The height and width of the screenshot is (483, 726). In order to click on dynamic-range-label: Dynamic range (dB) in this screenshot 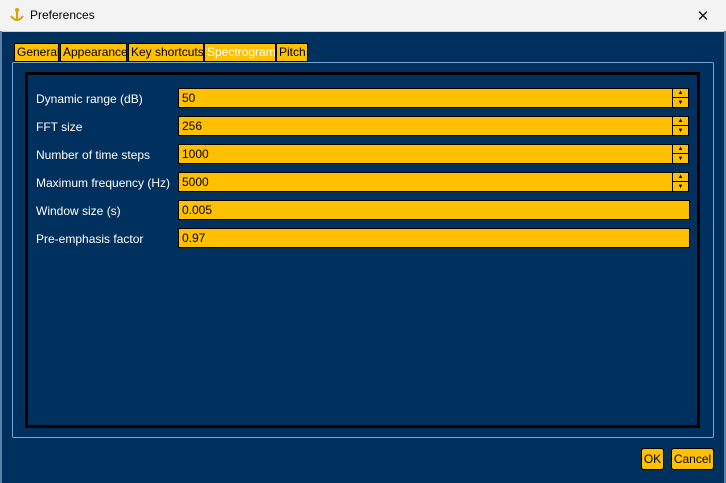, I will do `click(89, 99)`.